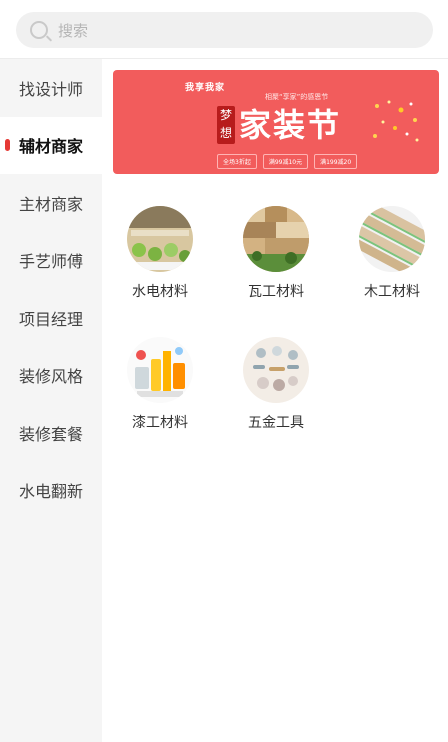 The height and width of the screenshot is (742, 448). Describe the element at coordinates (290, 125) in the screenshot. I see `banner-title: 家装节` at that location.